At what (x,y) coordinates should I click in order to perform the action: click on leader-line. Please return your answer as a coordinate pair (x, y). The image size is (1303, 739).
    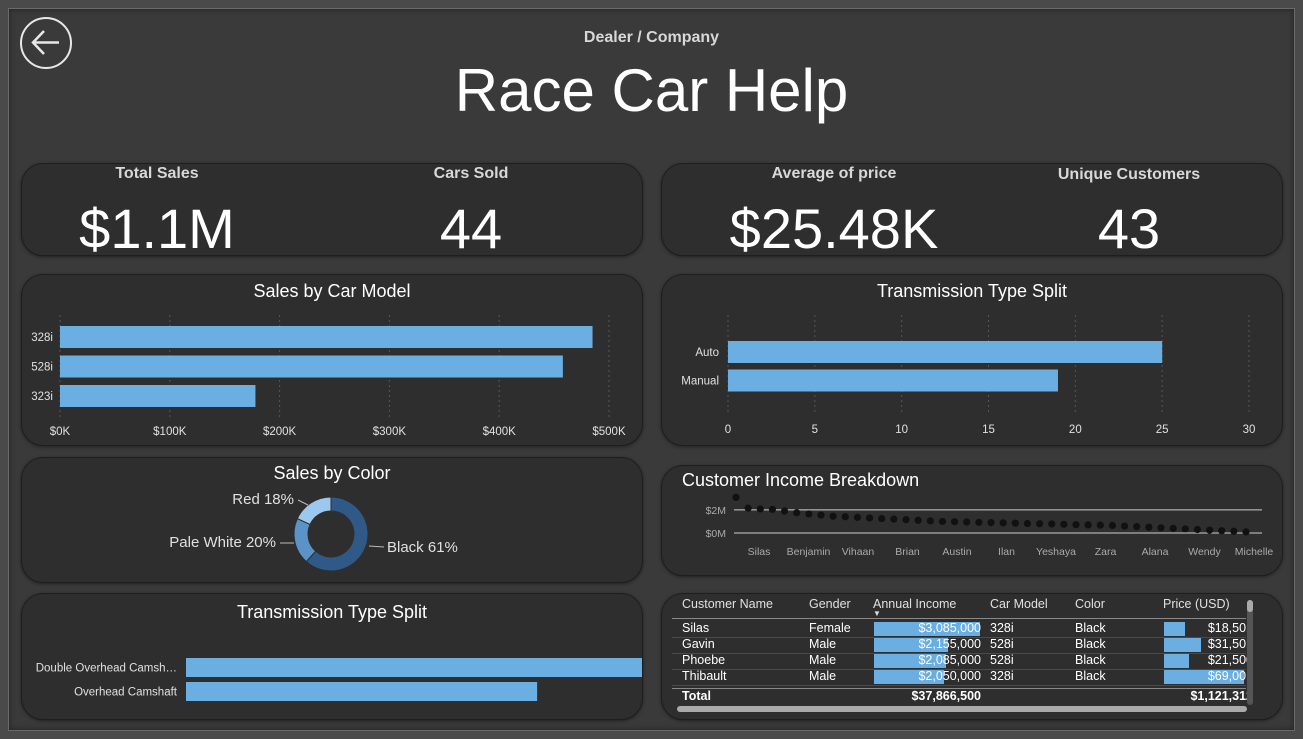
    Looking at the image, I should click on (303, 502).